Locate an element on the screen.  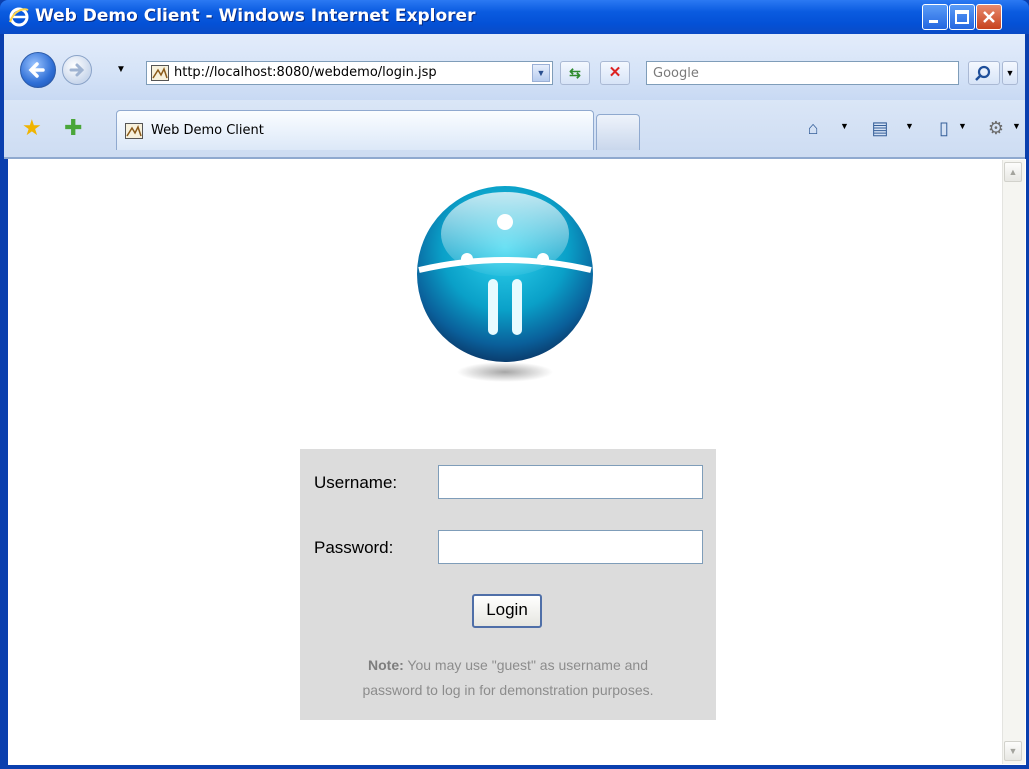
search-options-dropdown-icon: ▼ is located at coordinates (1010, 73).